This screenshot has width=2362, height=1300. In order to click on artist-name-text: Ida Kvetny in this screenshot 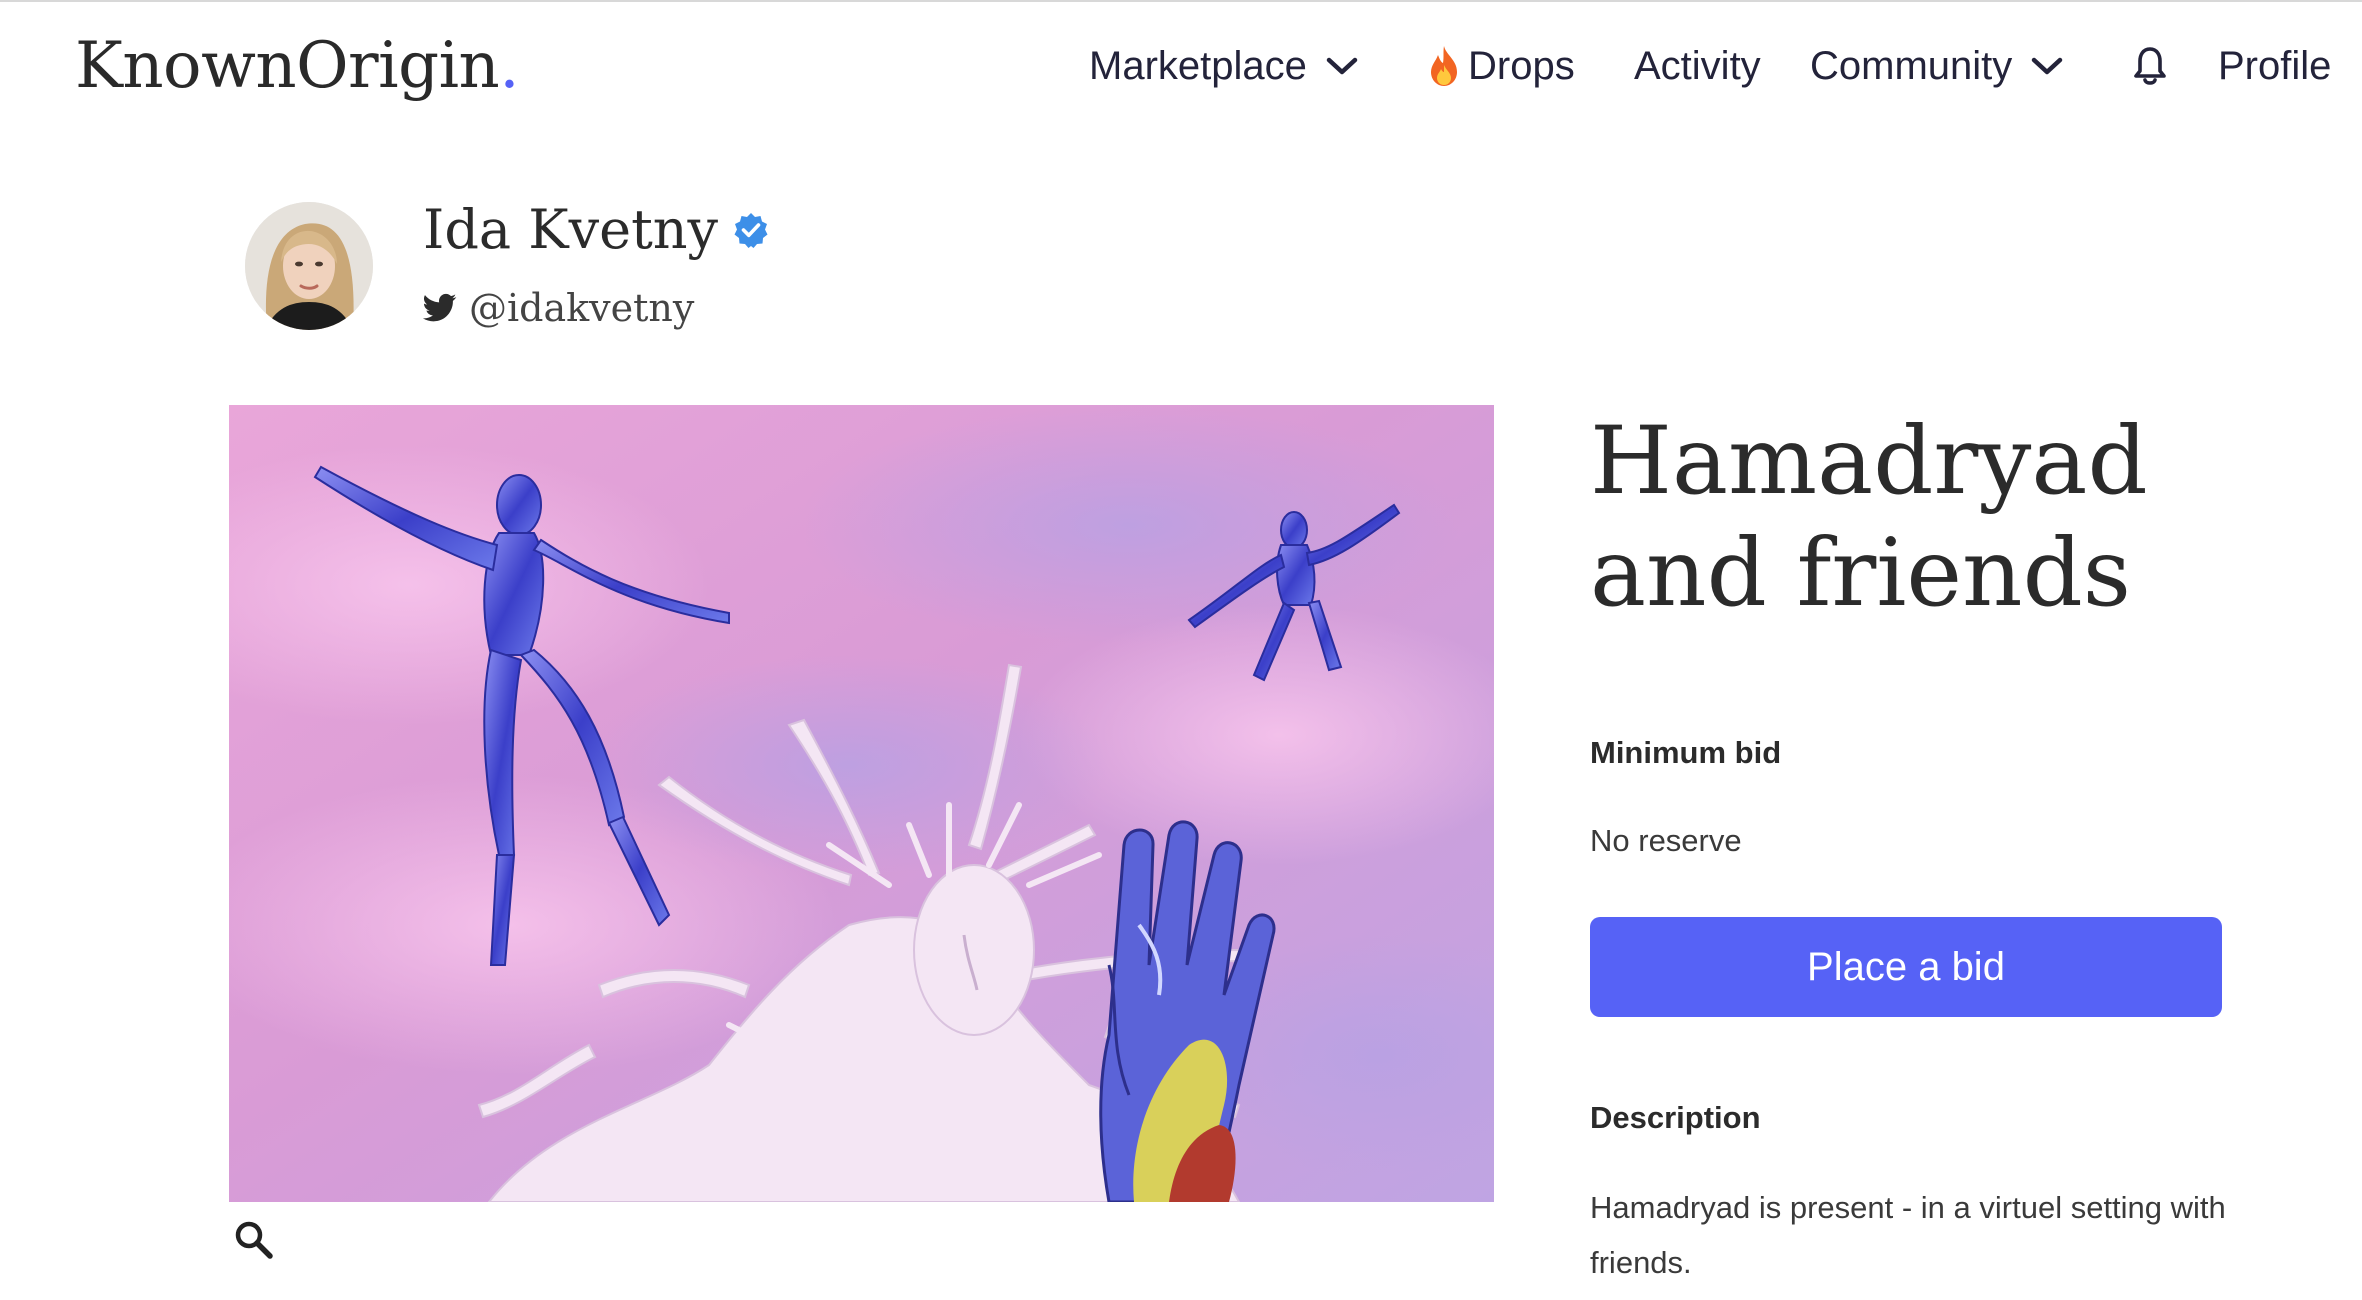, I will do `click(571, 229)`.